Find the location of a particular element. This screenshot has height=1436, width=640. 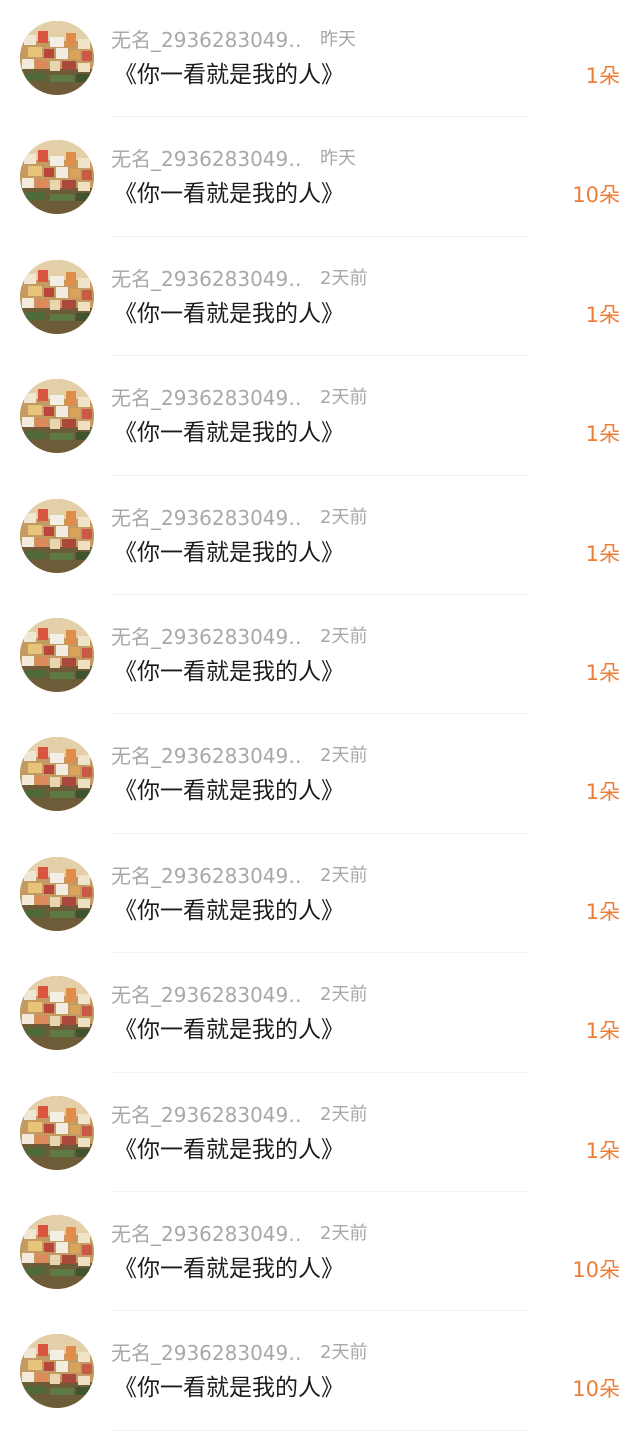

list-item: 无名_2936283049… 昨天 《你一看就是我的人》 1朵 is located at coordinates (320, 59).